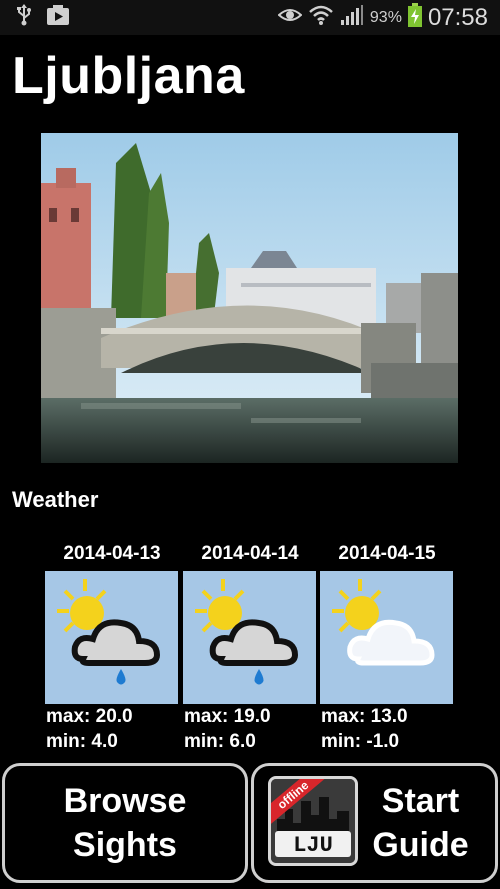  I want to click on badge-code: LJU, so click(313, 845).